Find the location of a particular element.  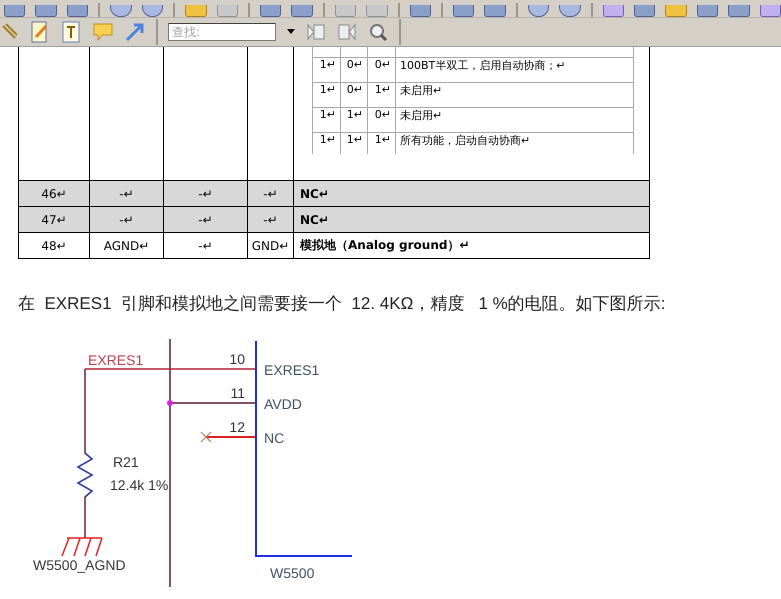

search-icon is located at coordinates (378, 32).